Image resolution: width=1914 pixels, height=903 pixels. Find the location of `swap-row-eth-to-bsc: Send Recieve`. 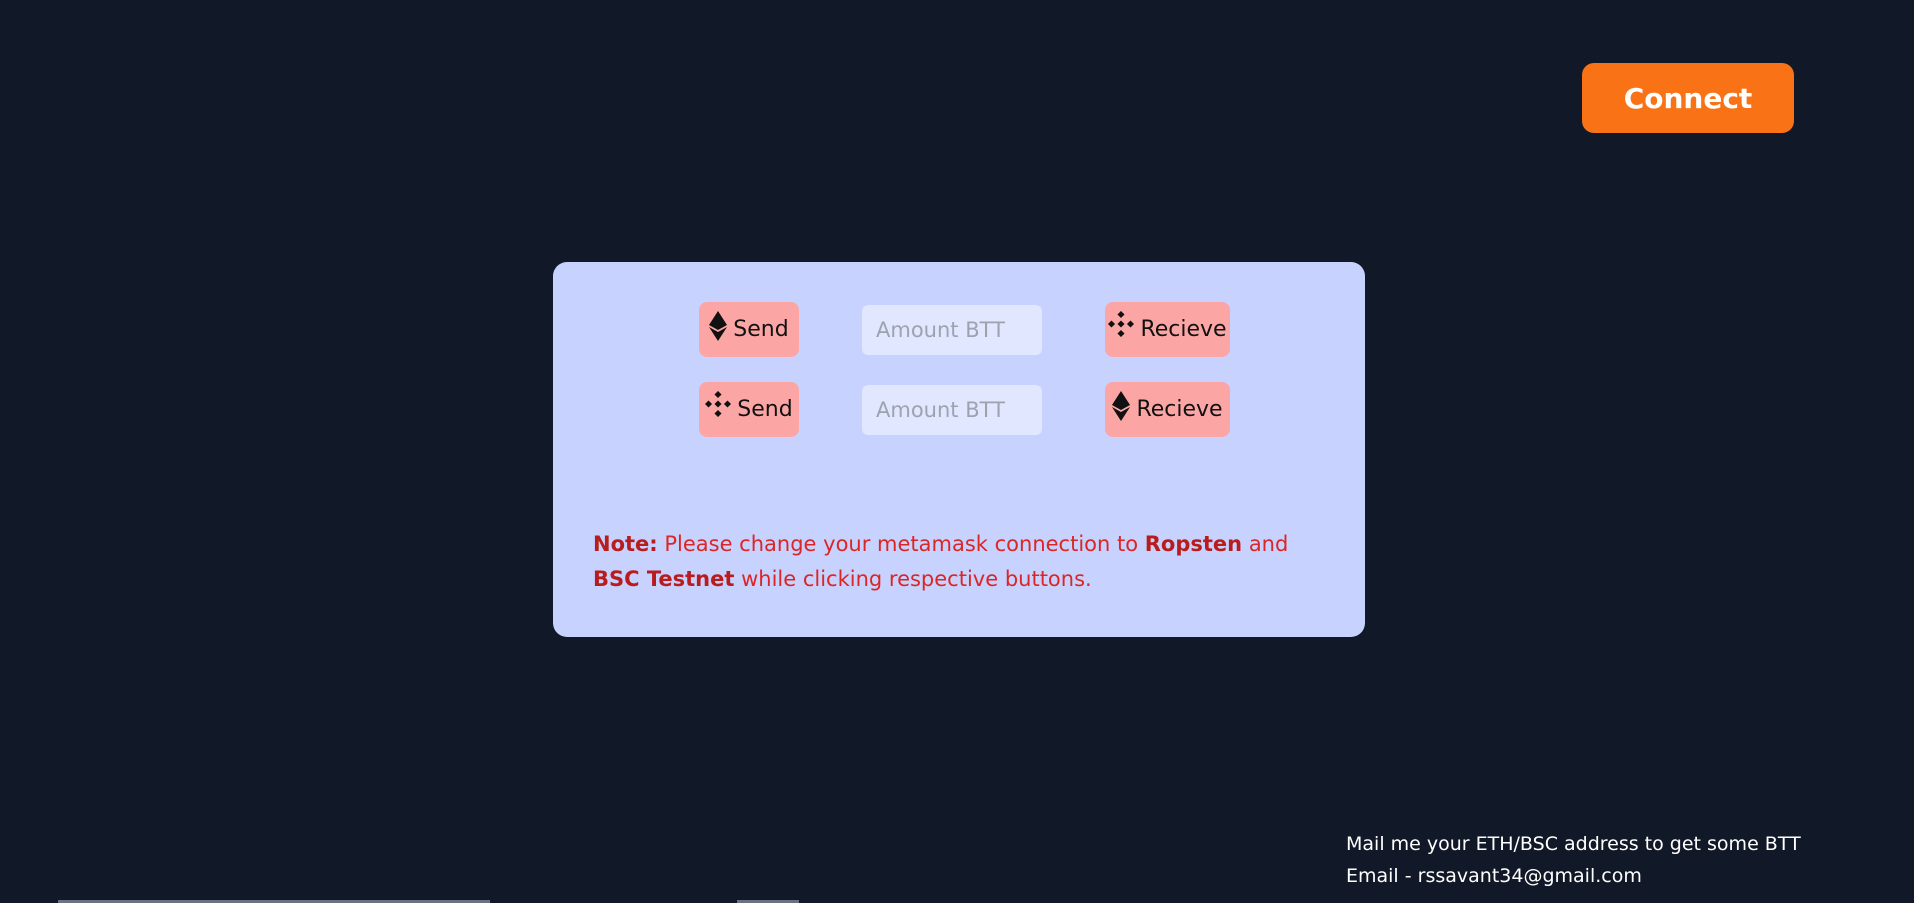

swap-row-eth-to-bsc: Send Recieve is located at coordinates (964, 329).